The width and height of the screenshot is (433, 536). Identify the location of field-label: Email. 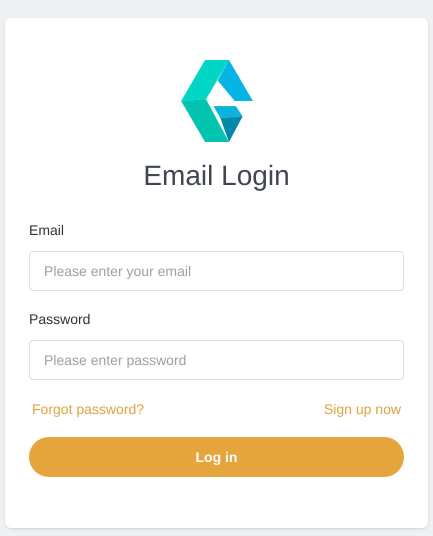
(47, 230).